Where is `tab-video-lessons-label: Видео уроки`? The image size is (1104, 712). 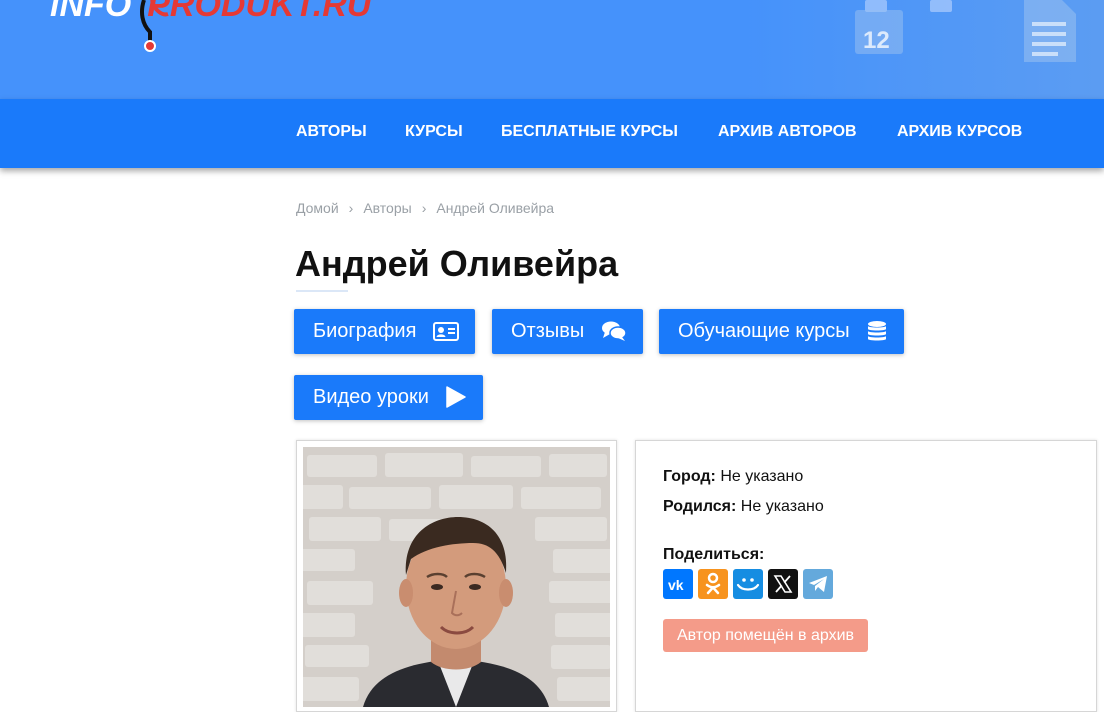
tab-video-lessons-label: Видео уроки is located at coordinates (371, 397).